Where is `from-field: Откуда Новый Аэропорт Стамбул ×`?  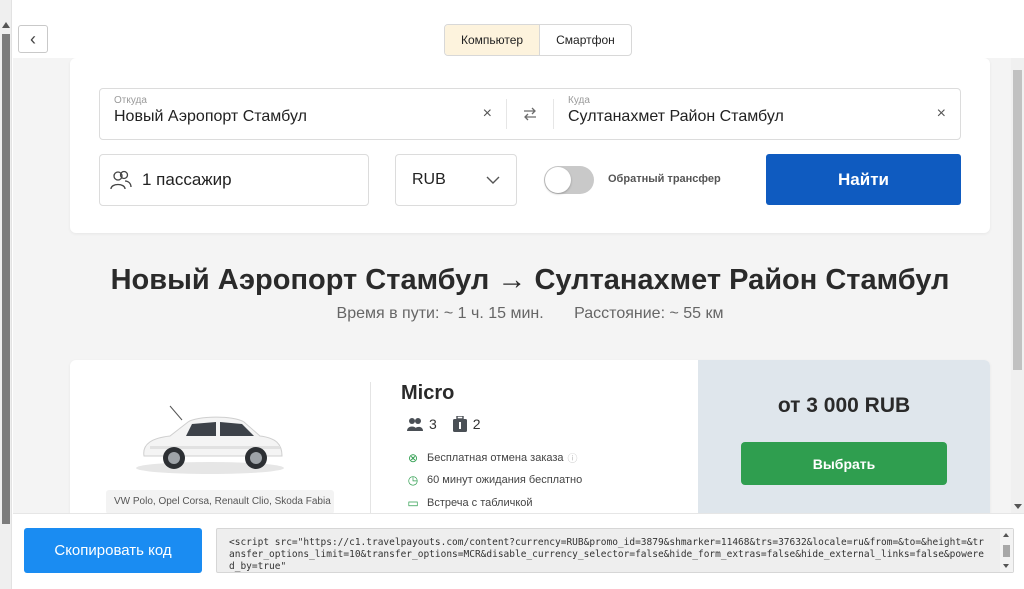 from-field: Откуда Новый Аэропорт Стамбул × is located at coordinates (303, 114).